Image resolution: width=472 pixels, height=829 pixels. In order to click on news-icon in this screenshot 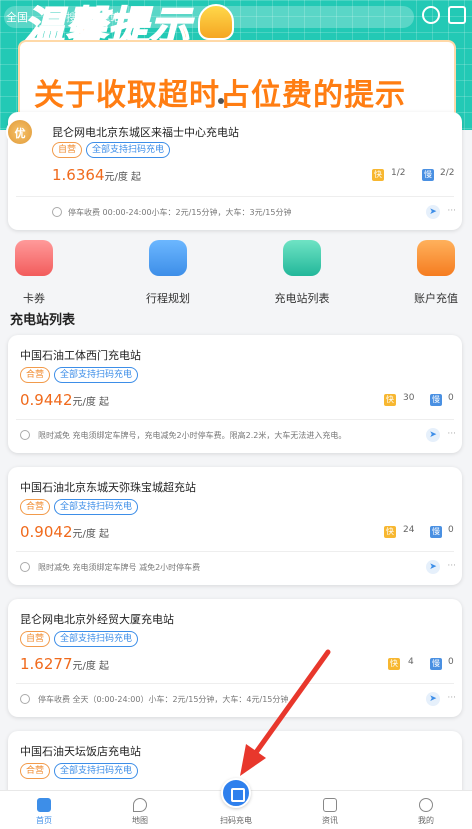, I will do `click(330, 805)`.